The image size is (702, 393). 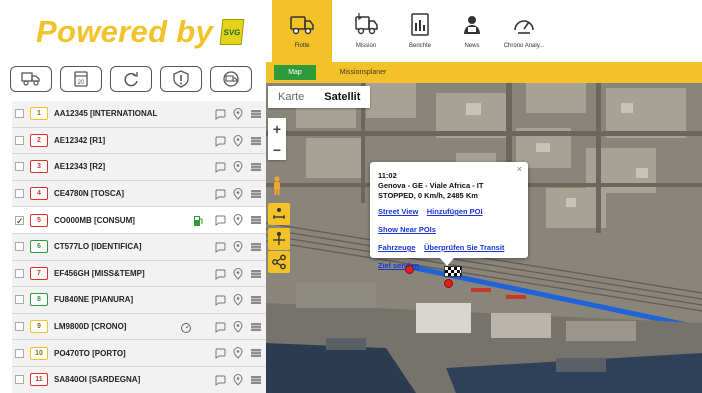 I want to click on tab-map: Map, so click(x=295, y=72).